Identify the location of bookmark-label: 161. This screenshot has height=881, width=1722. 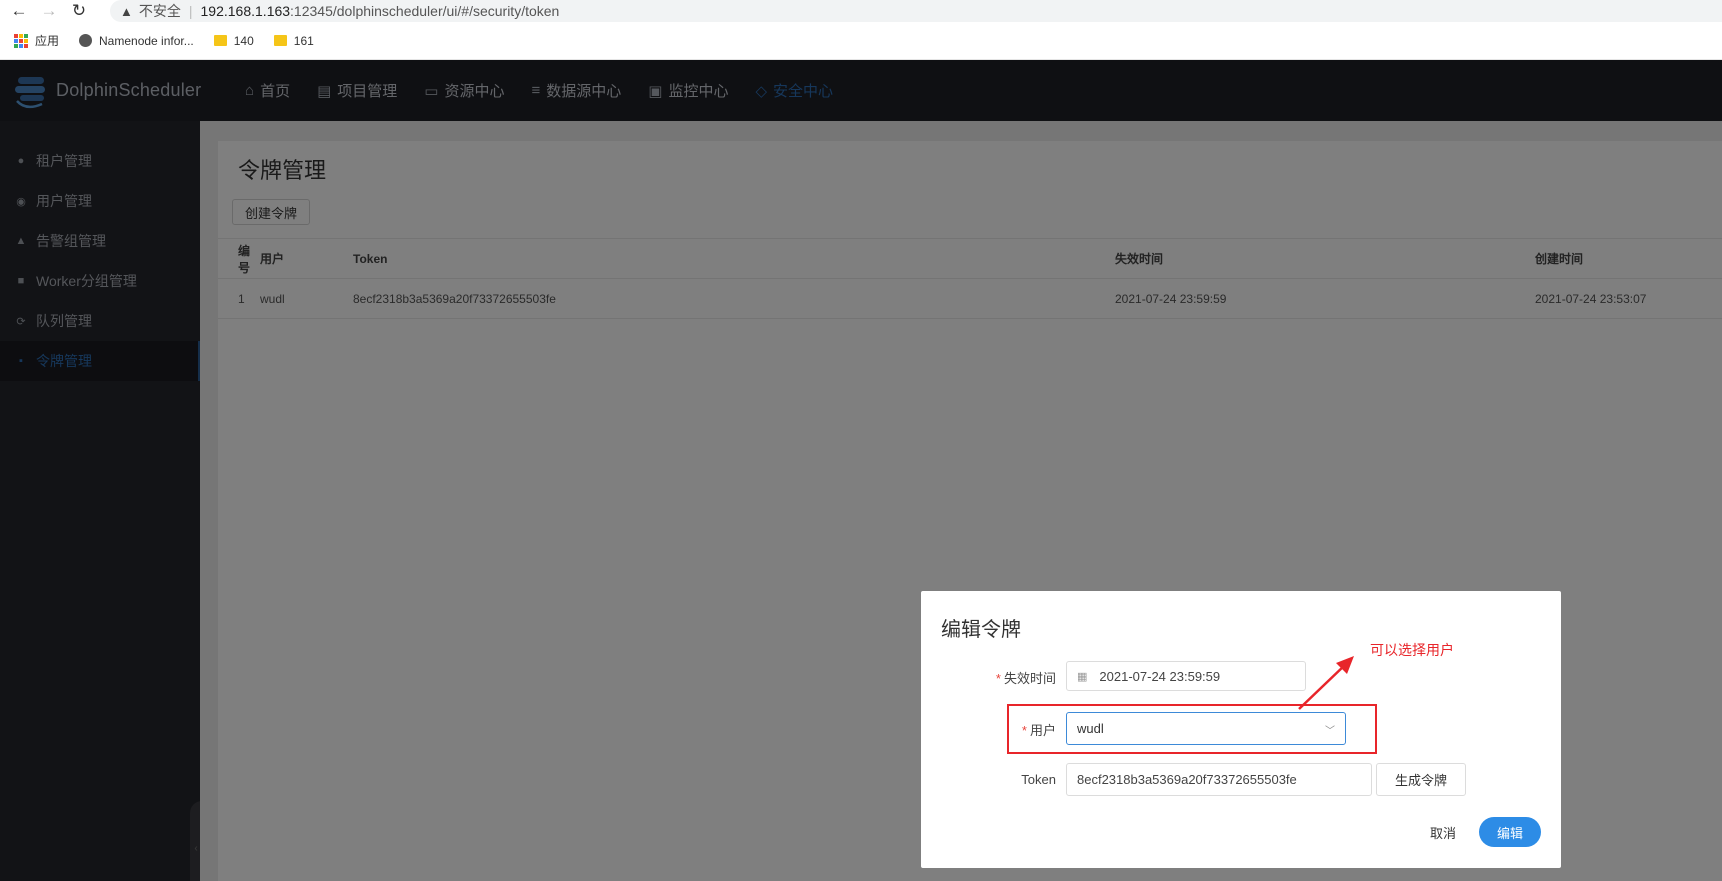
(303, 40).